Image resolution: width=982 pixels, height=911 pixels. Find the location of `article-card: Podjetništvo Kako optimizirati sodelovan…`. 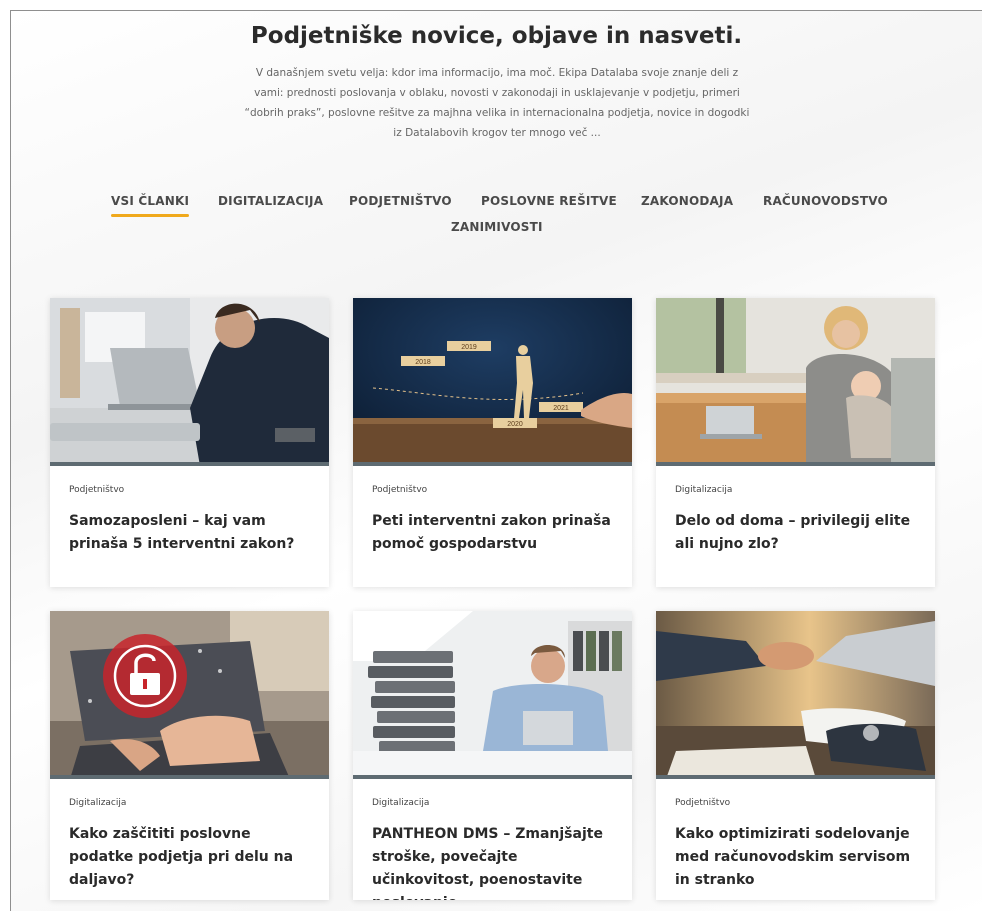

article-card: Podjetništvo Kako optimizirati sodelovan… is located at coordinates (795, 755).